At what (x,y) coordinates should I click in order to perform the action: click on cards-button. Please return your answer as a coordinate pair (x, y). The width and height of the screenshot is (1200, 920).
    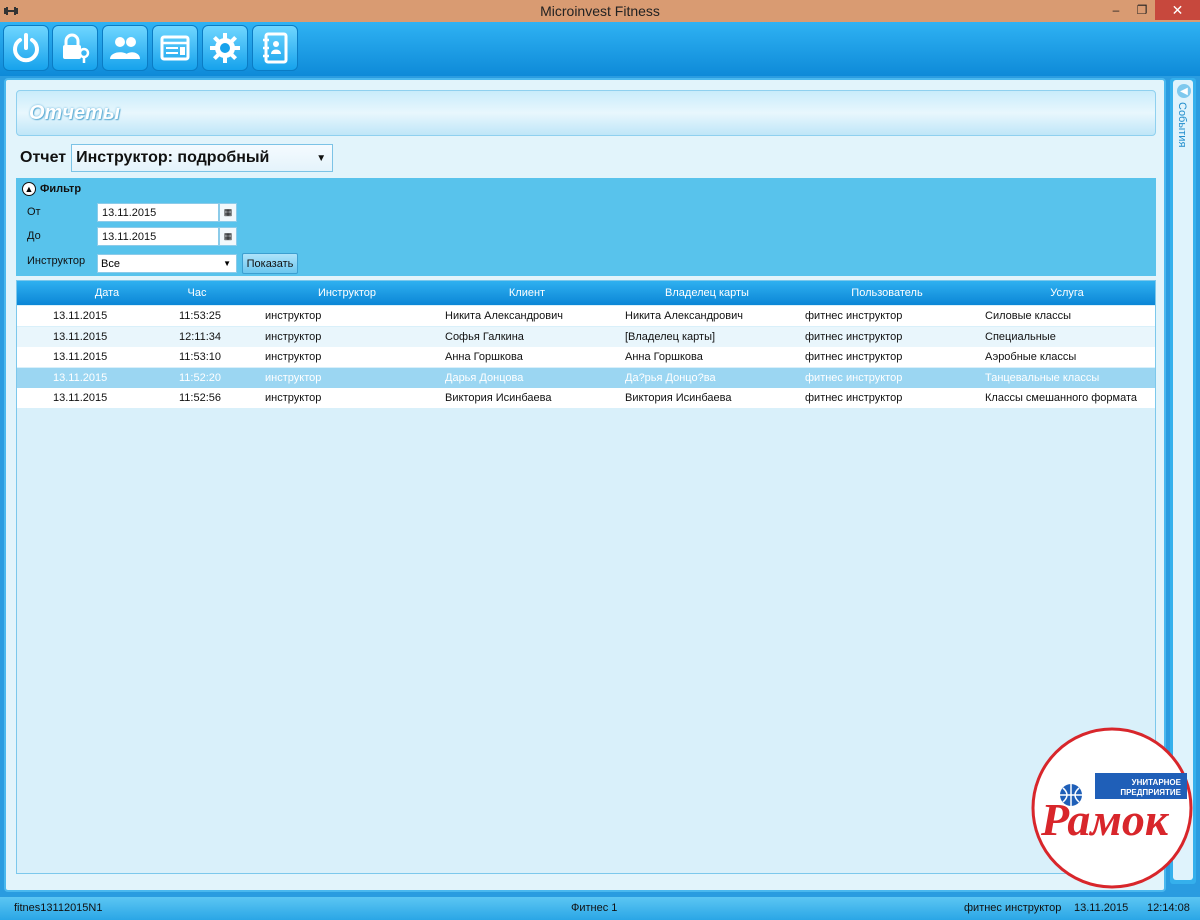
    Looking at the image, I should click on (175, 48).